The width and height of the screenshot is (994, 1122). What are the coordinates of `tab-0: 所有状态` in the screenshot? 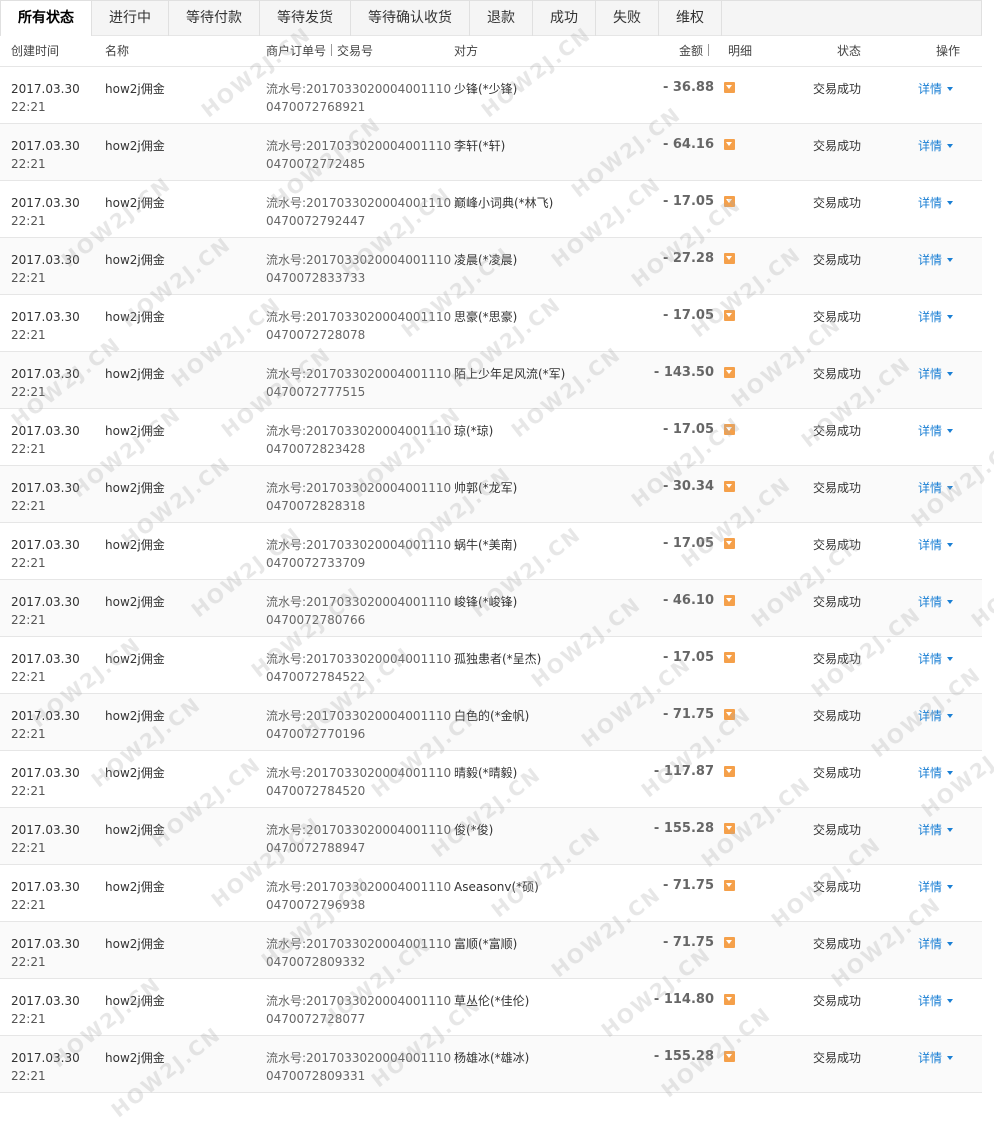 It's located at (46, 19).